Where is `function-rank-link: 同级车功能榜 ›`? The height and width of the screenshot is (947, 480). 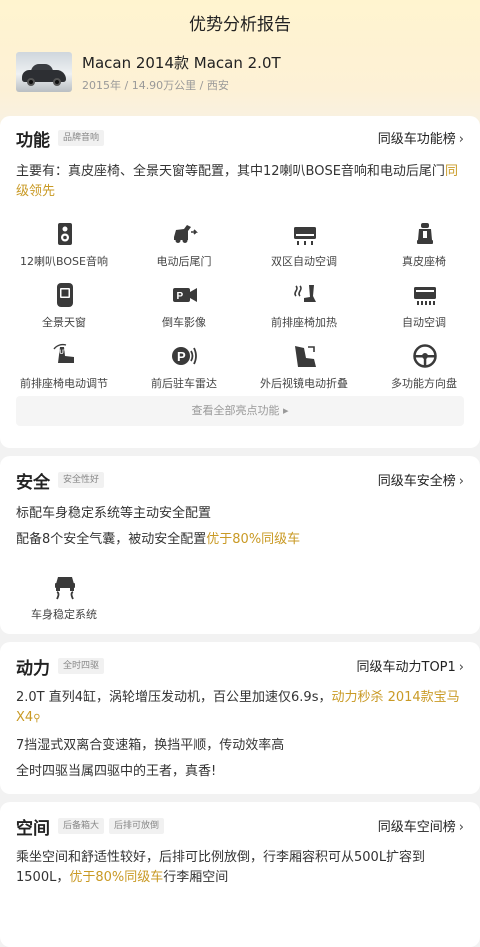 function-rank-link: 同级车功能榜 › is located at coordinates (421, 137).